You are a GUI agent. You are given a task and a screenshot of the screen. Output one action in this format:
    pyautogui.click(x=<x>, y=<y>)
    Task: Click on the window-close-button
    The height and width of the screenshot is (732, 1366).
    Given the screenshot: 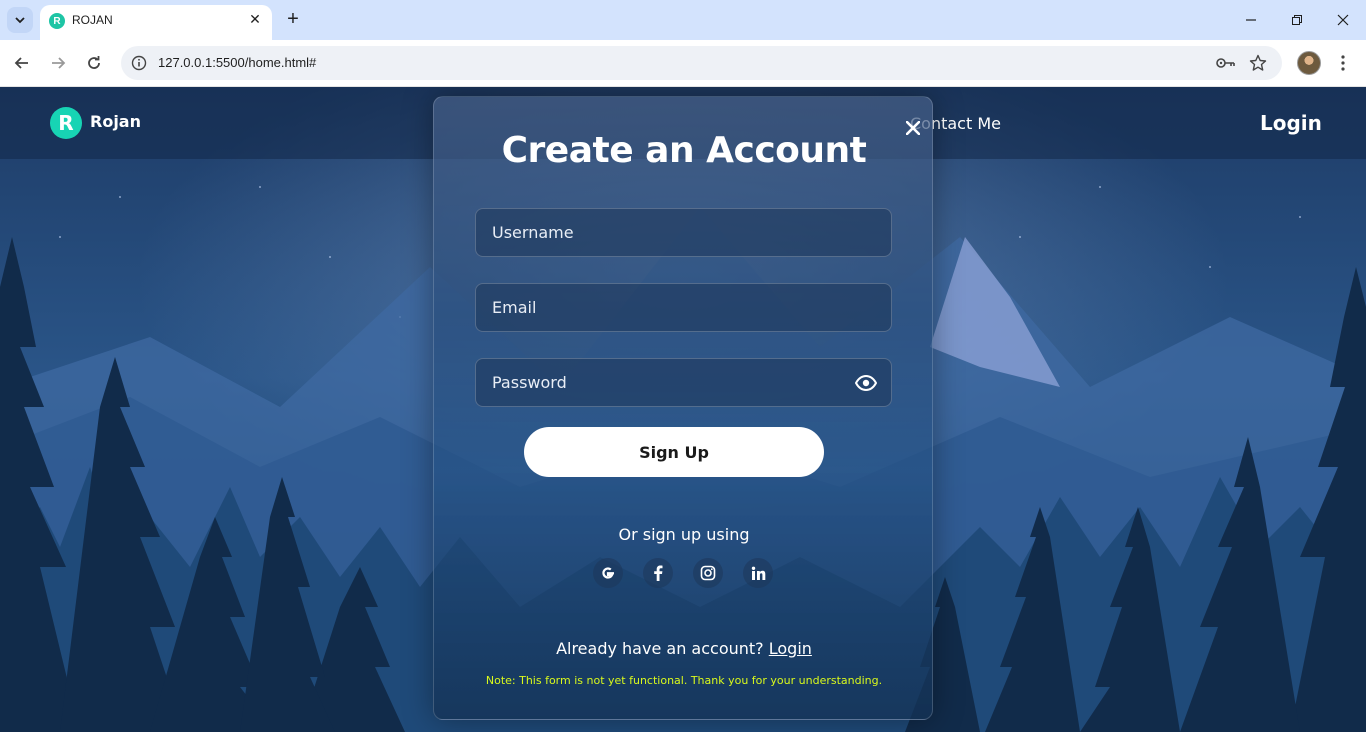 What is the action you would take?
    pyautogui.click(x=1343, y=20)
    